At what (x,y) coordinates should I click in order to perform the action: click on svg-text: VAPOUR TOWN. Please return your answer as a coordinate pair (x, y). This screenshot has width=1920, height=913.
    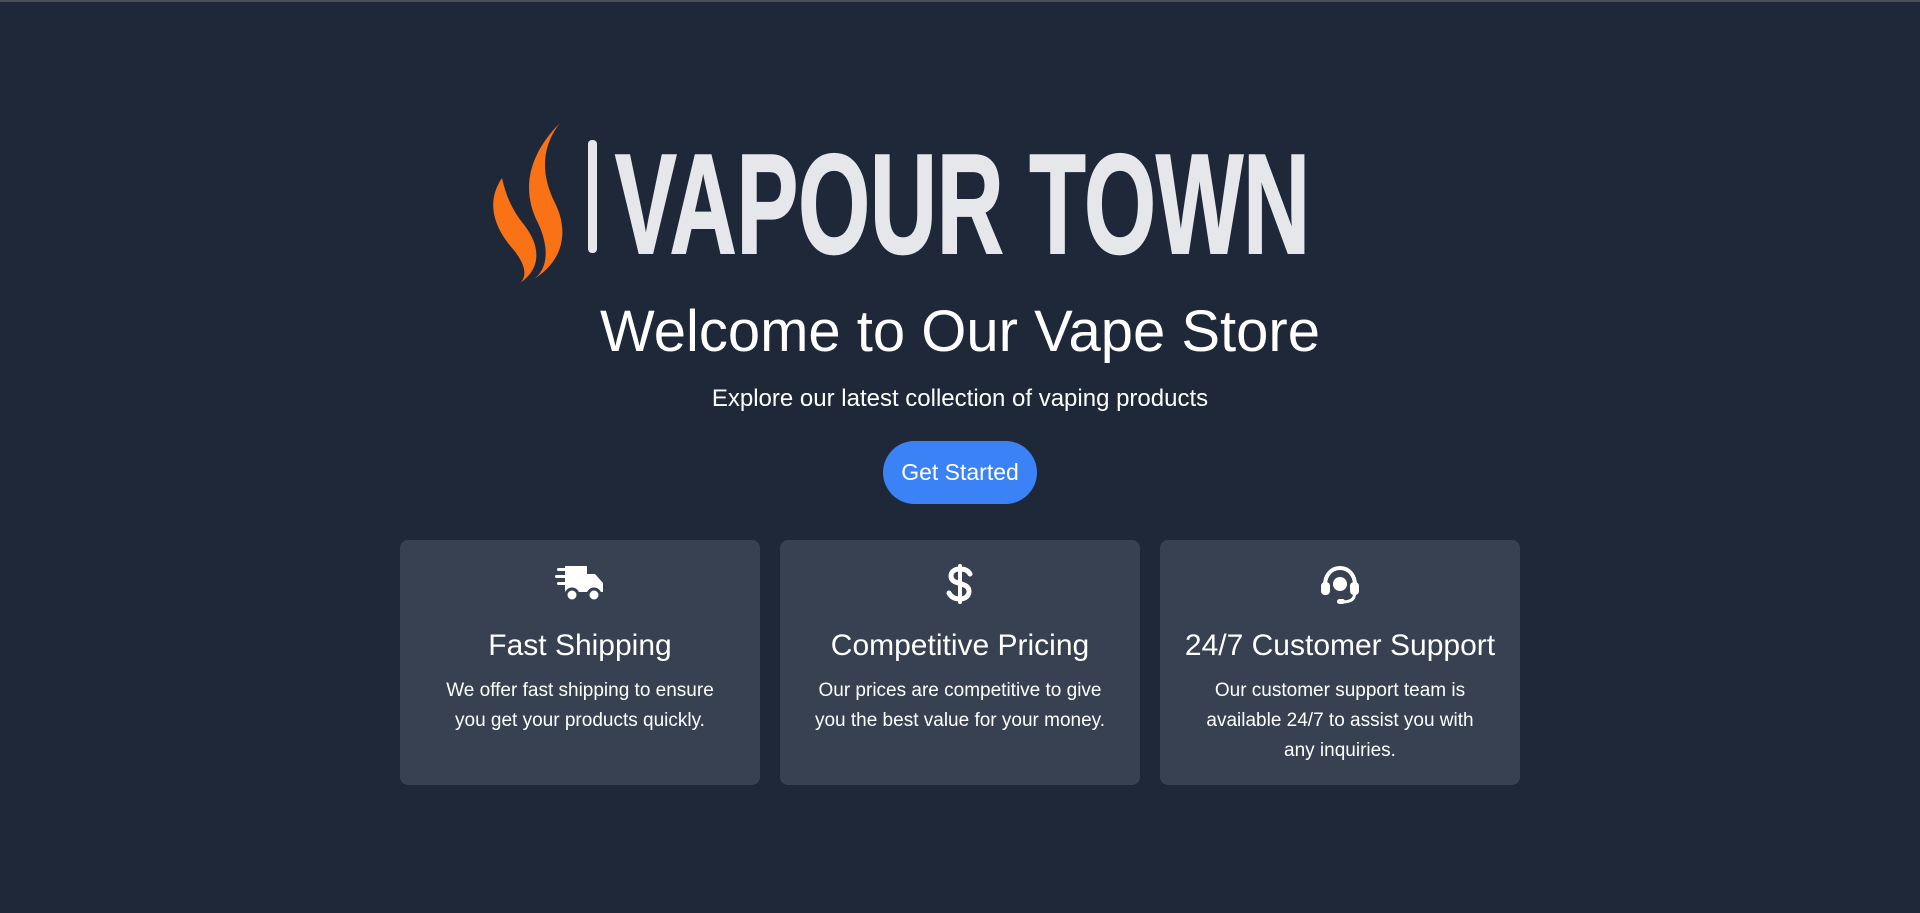
    Looking at the image, I should click on (962, 204).